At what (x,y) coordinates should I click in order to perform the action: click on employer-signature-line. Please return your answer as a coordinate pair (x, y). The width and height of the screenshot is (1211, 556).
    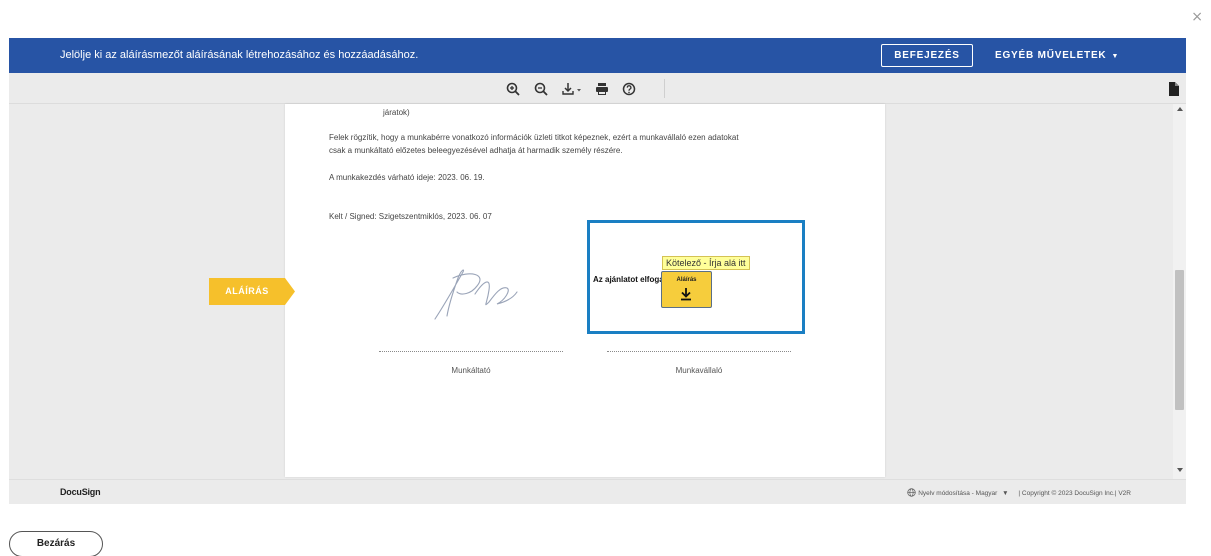
    Looking at the image, I should click on (471, 351).